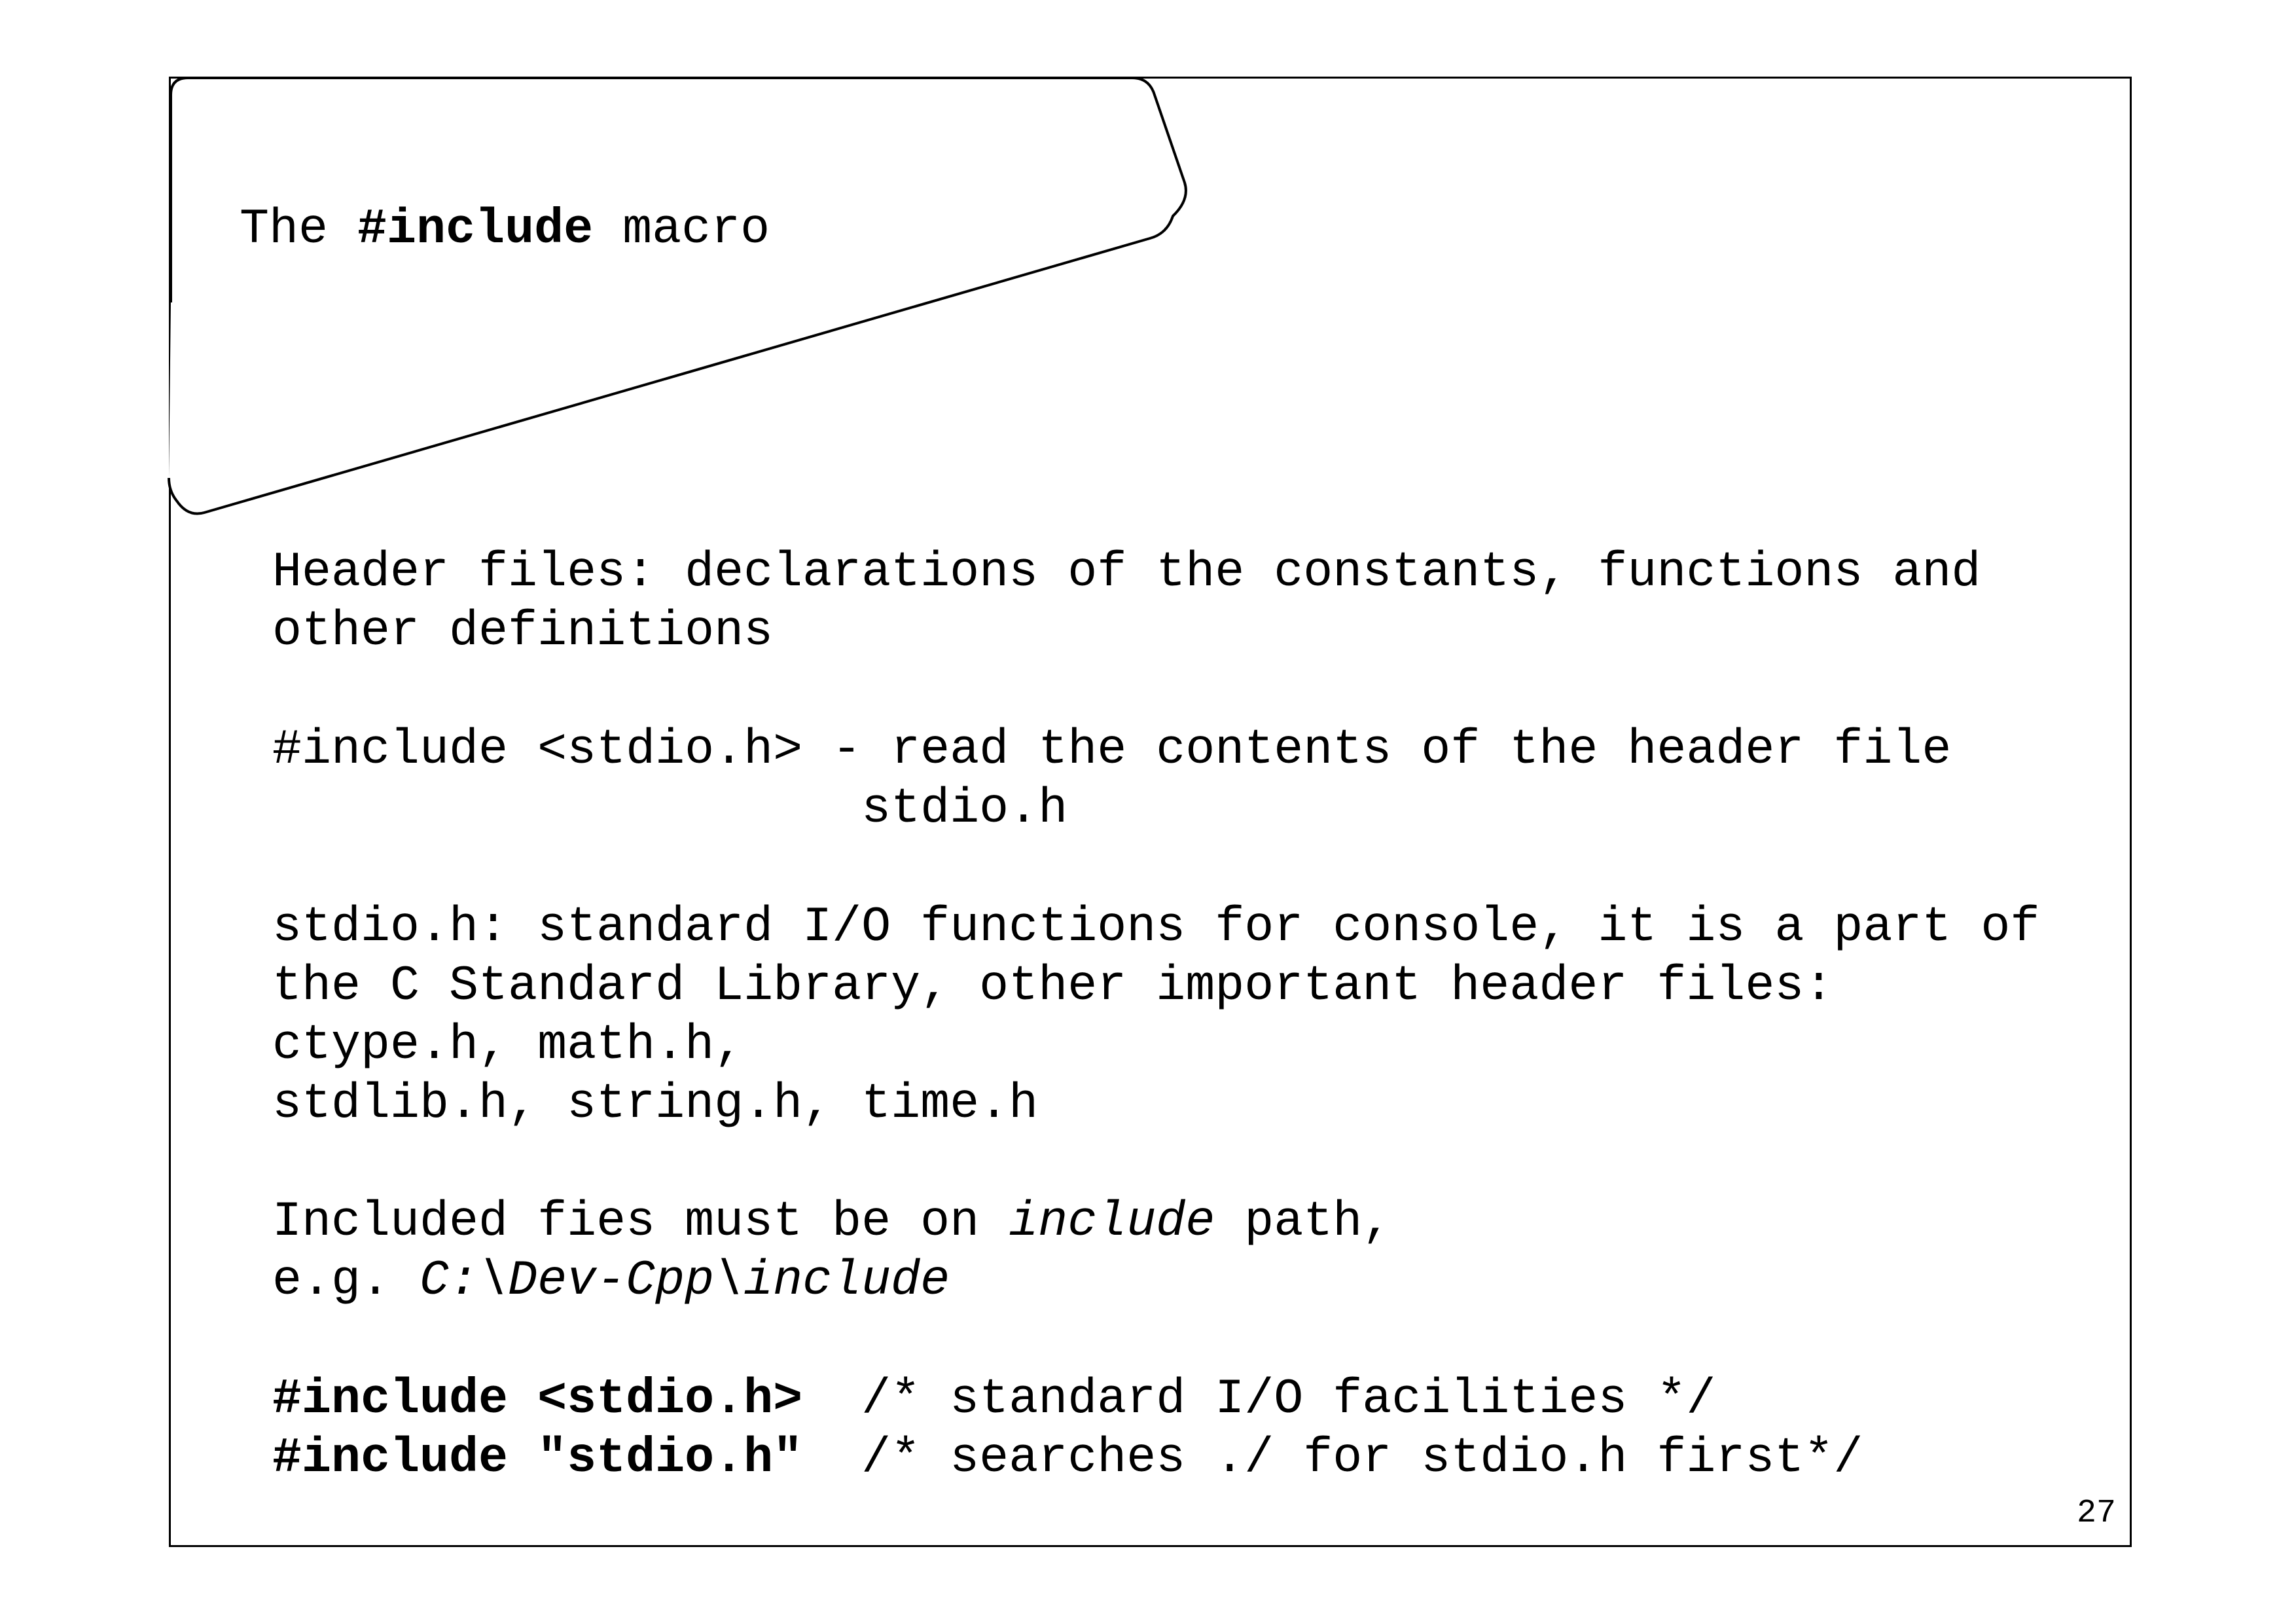 The height and width of the screenshot is (1623, 2296). Describe the element at coordinates (2096, 1513) in the screenshot. I see `page-number: 27` at that location.